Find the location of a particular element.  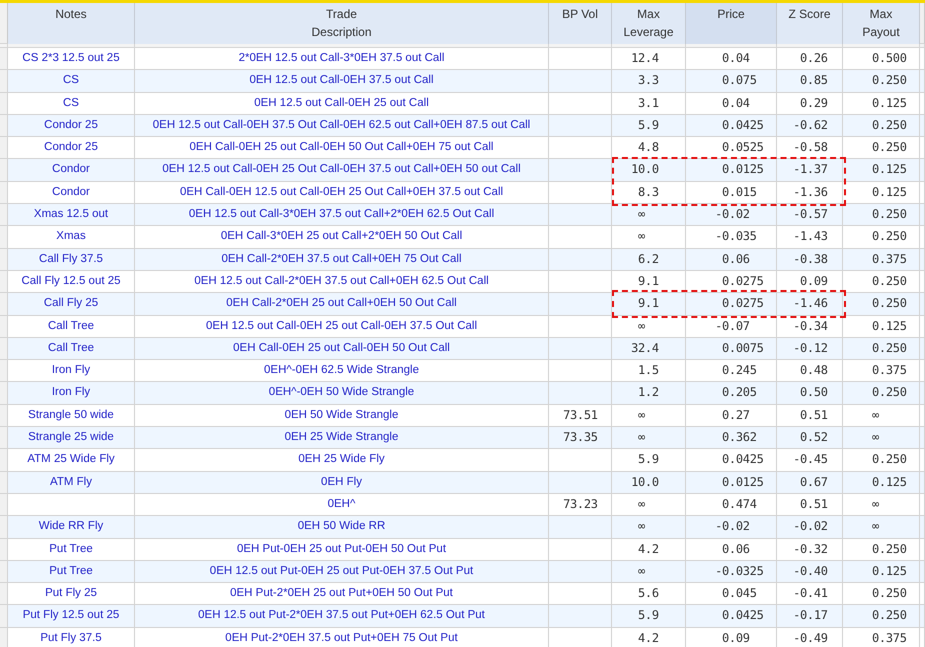

table-cell: -0.49 is located at coordinates (810, 637).